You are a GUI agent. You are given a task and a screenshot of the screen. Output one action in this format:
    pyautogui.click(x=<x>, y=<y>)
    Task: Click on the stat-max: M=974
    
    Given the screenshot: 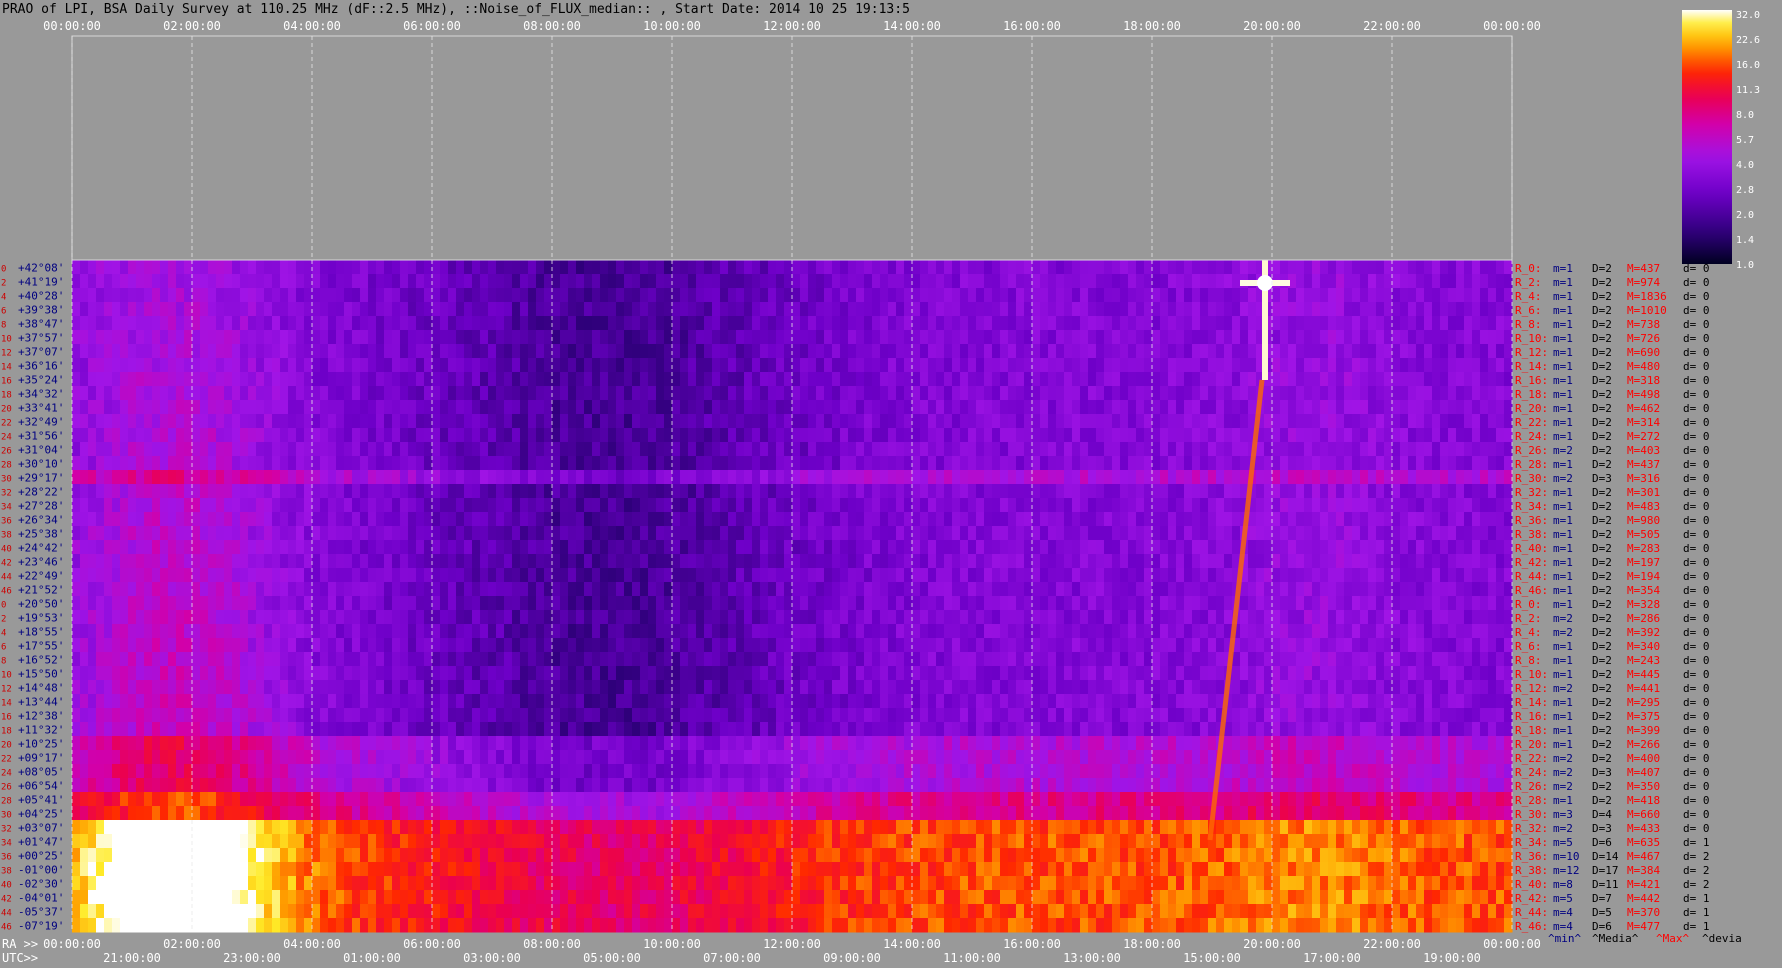 What is the action you would take?
    pyautogui.click(x=1643, y=282)
    